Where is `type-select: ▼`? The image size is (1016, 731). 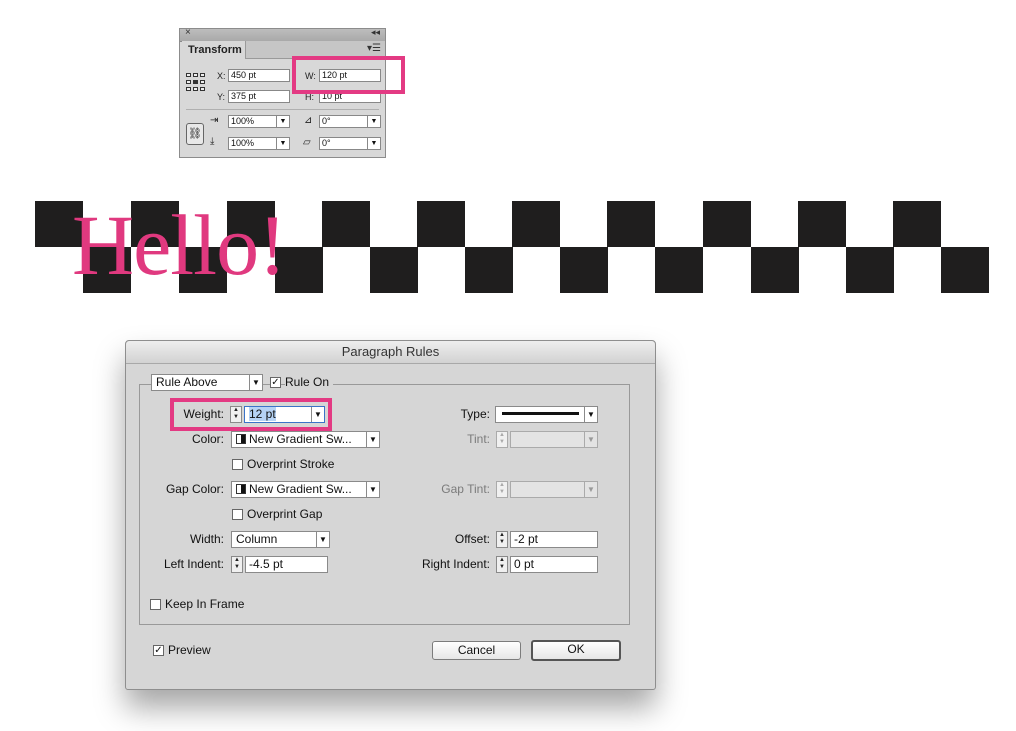
type-select: ▼ is located at coordinates (546, 414).